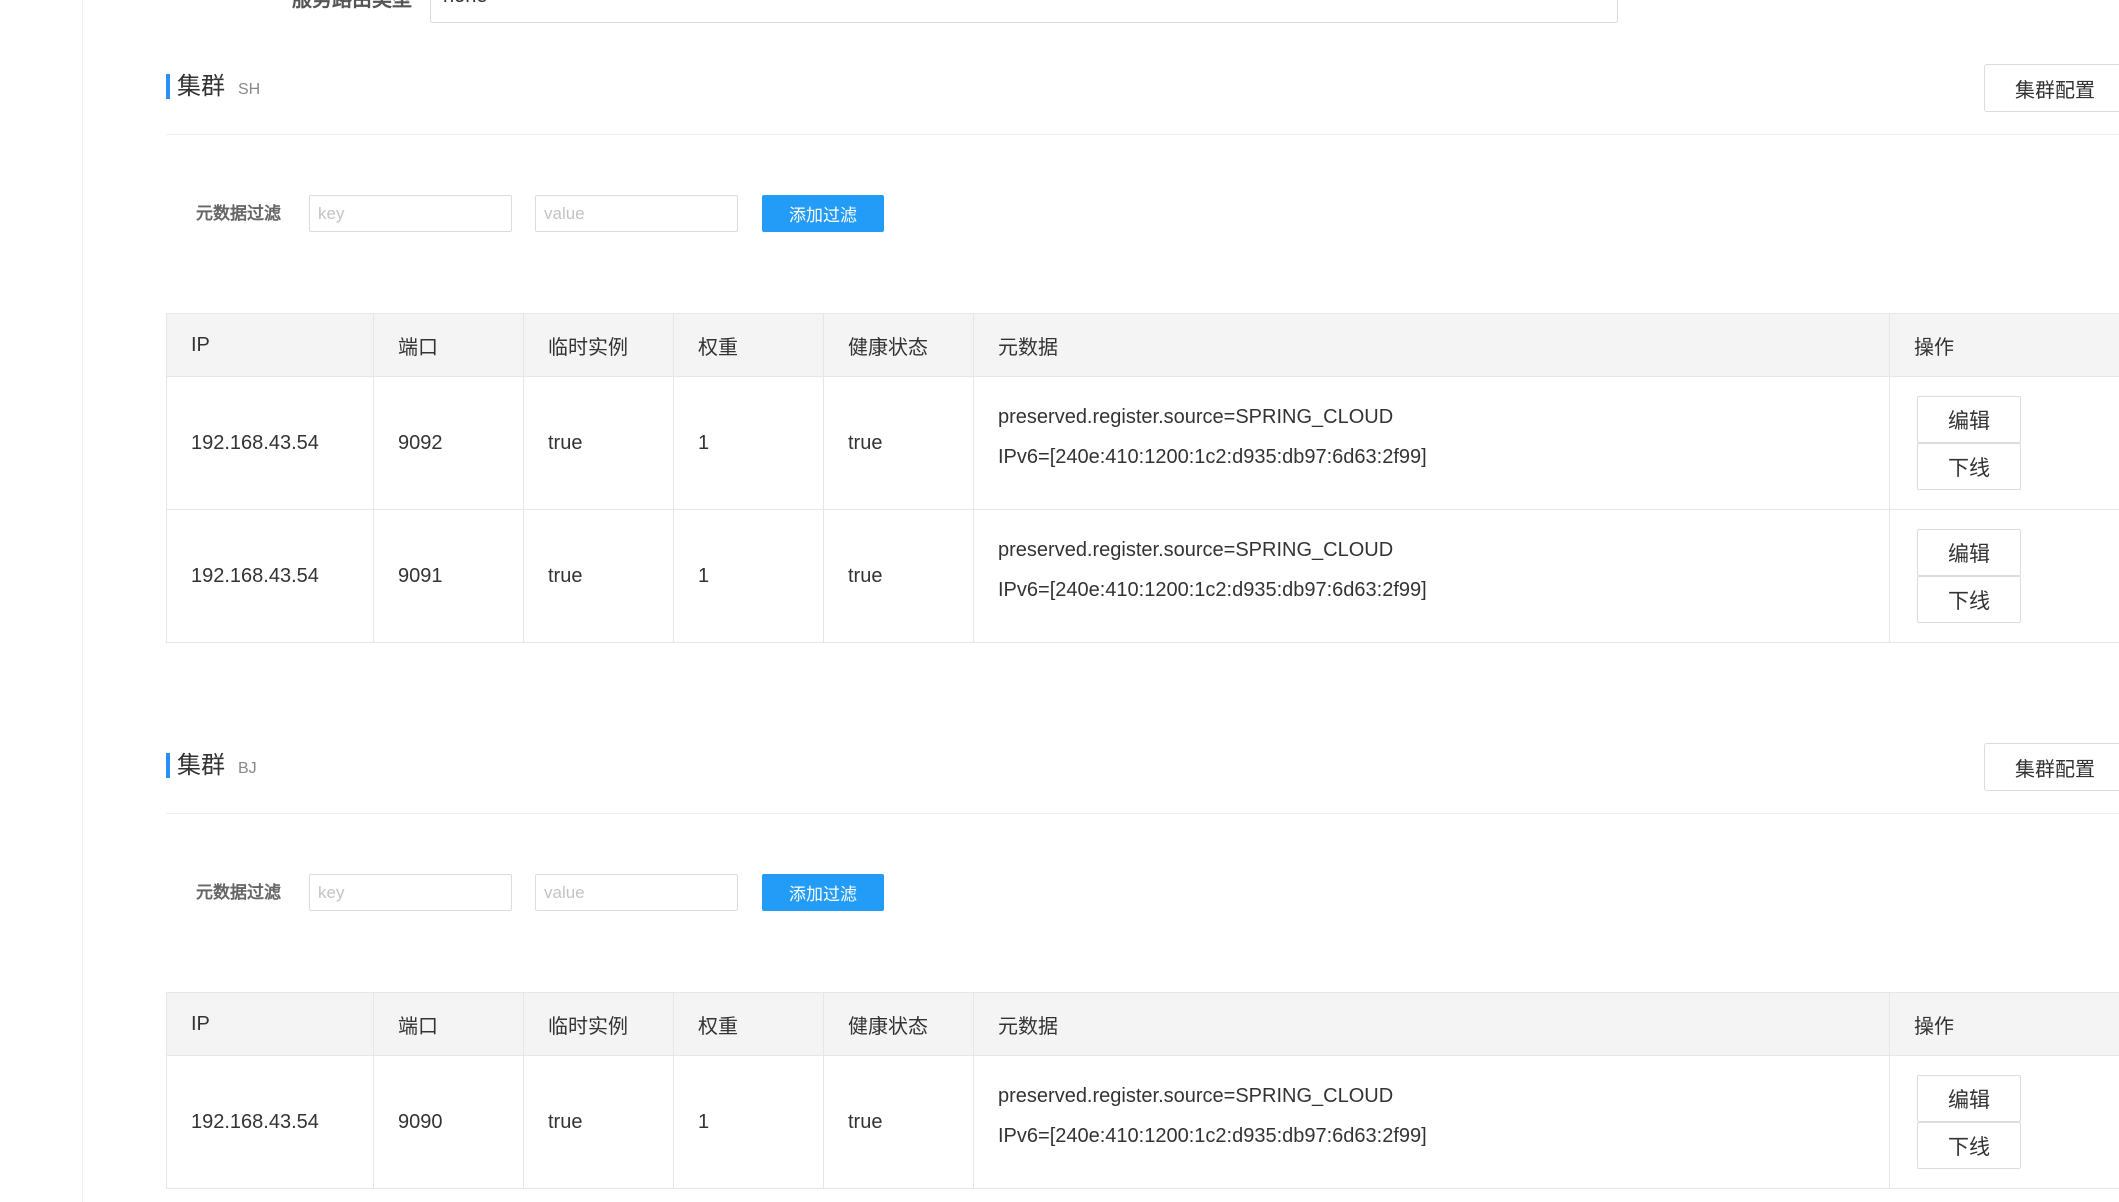 Image resolution: width=2119 pixels, height=1202 pixels. I want to click on route-type-field, so click(1024, 11).